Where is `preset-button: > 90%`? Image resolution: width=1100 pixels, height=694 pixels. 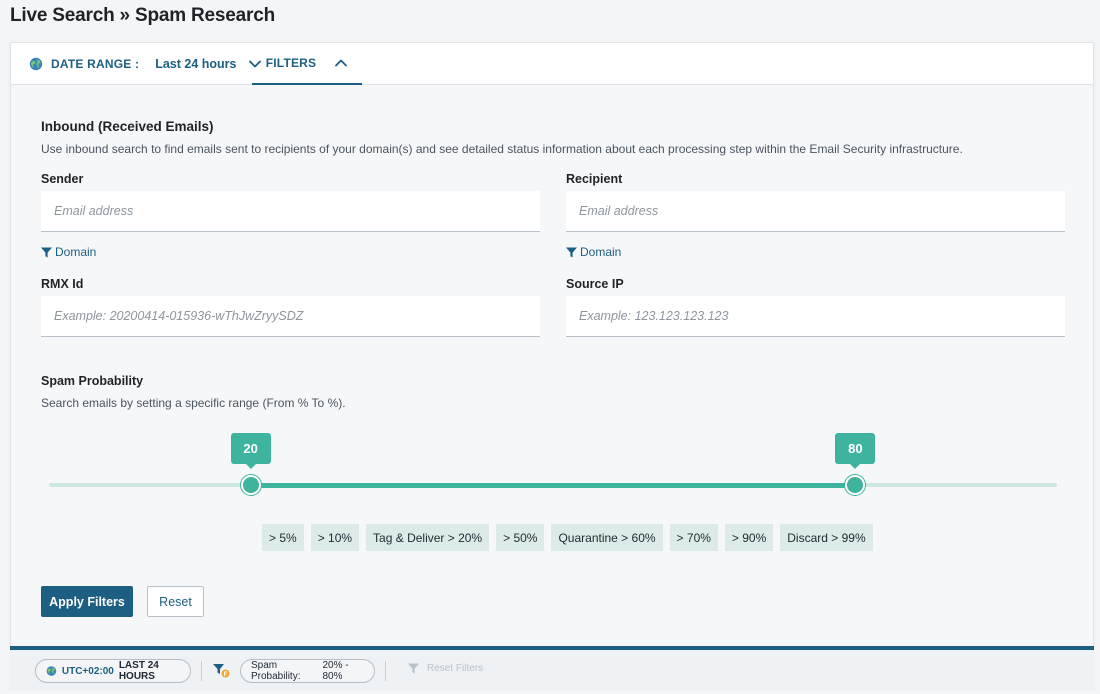 preset-button: > 90% is located at coordinates (749, 537).